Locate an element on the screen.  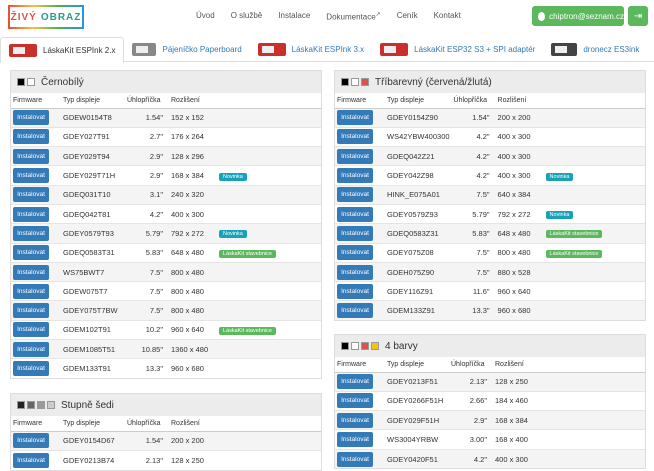
logout-icon: ⇥ is located at coordinates (638, 16).